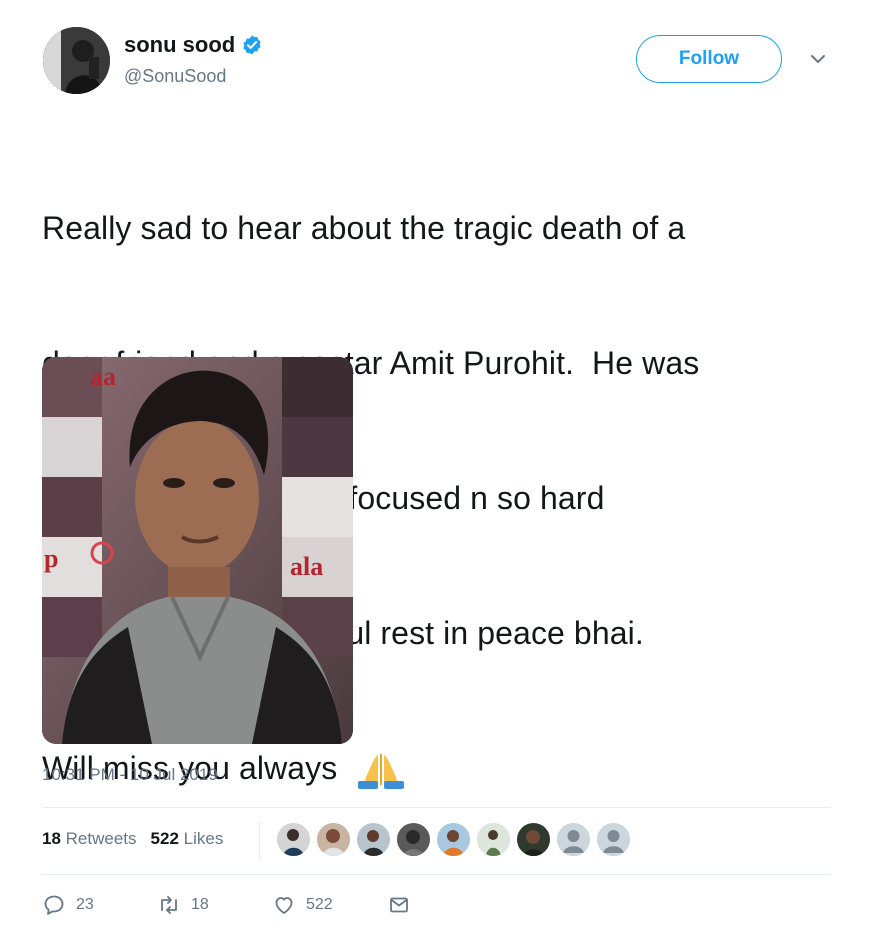  I want to click on like-button: 522, so click(329, 905).